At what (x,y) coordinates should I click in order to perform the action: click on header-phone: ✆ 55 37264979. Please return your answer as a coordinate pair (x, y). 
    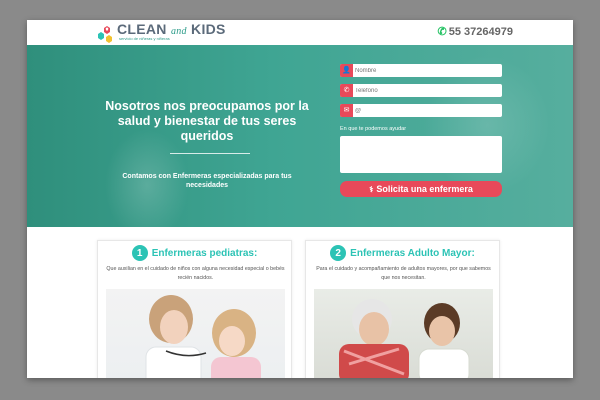
    Looking at the image, I should click on (475, 31).